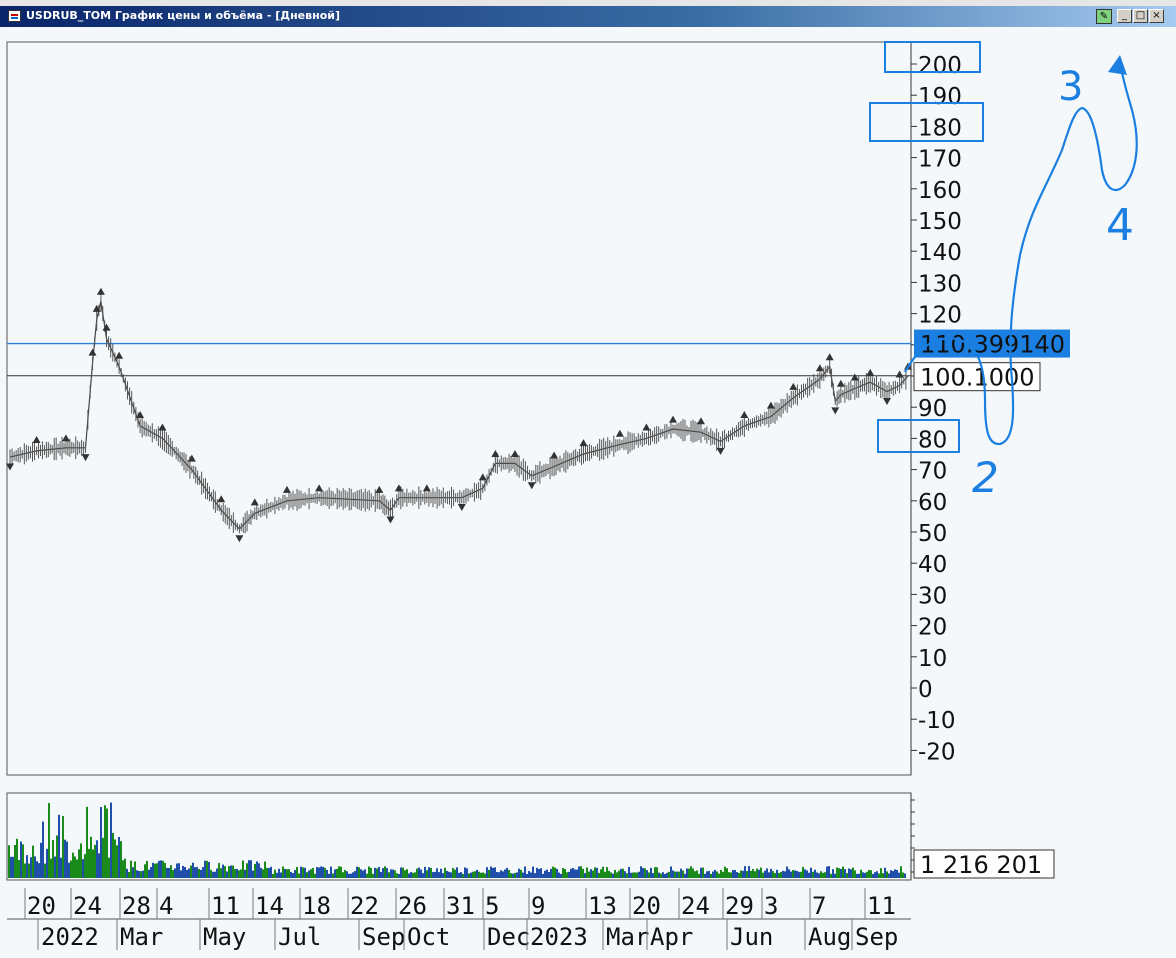 This screenshot has width=1176, height=958. What do you see at coordinates (224, 937) in the screenshot?
I see `month-label: May` at bounding box center [224, 937].